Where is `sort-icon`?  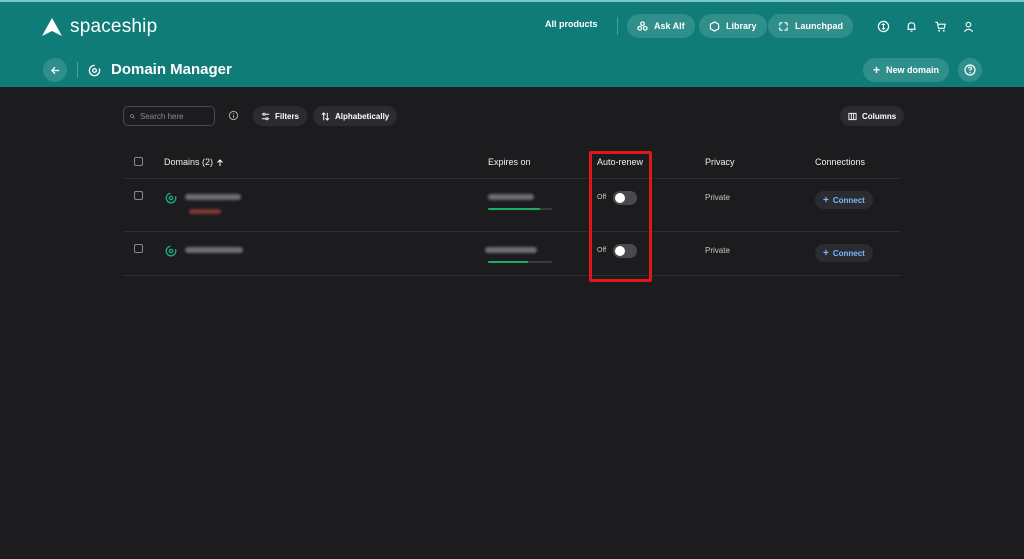 sort-icon is located at coordinates (325, 116).